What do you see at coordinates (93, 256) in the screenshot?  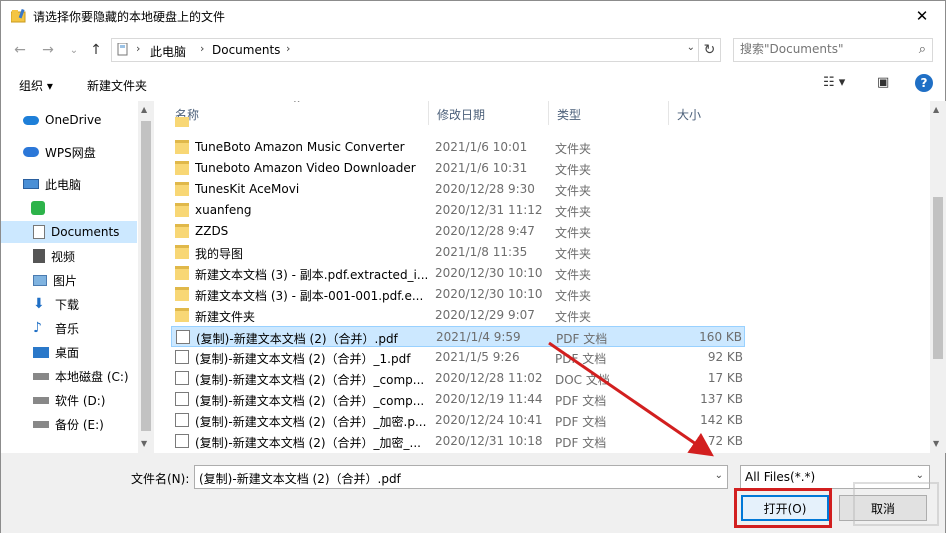 I see `sidebar-item-videos: 视频` at bounding box center [93, 256].